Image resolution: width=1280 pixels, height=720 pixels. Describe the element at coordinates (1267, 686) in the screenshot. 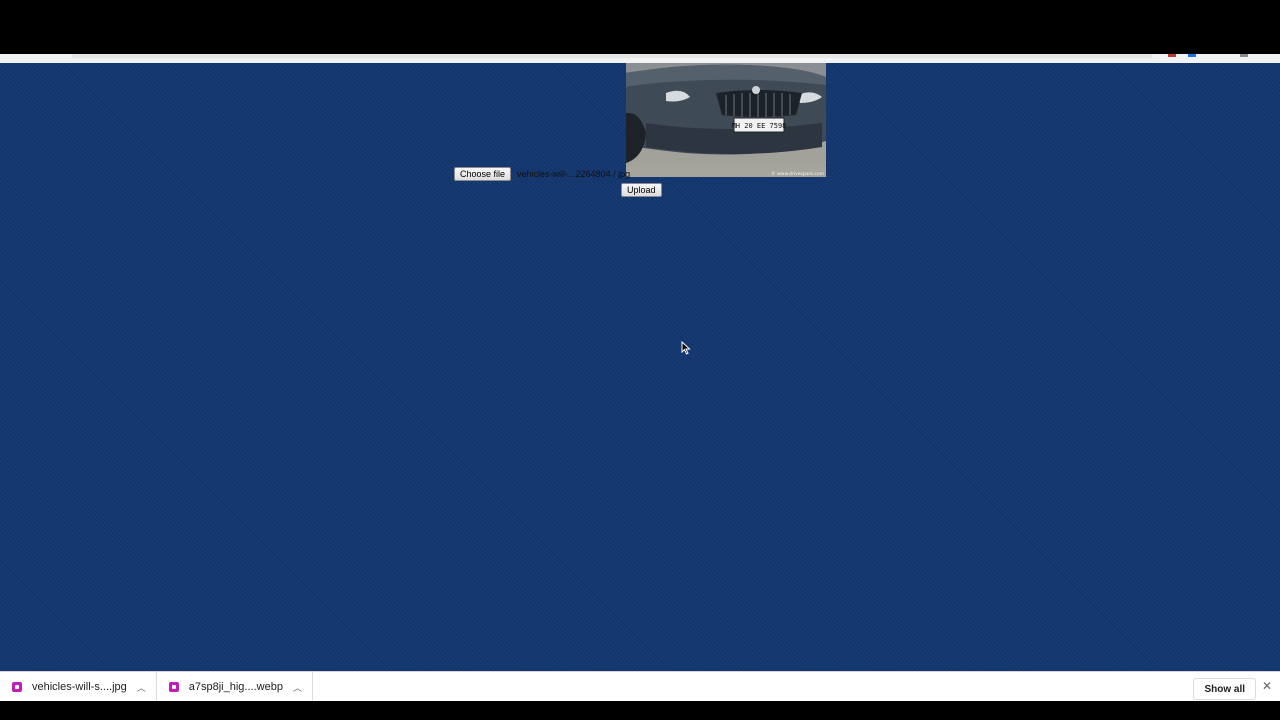

I see `close-icon: ✕` at that location.